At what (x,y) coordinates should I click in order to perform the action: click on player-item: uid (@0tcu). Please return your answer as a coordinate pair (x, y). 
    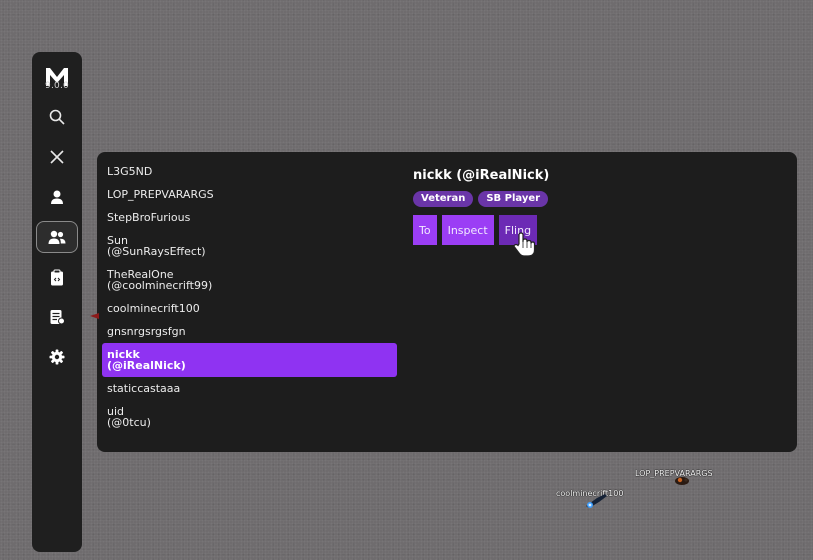
    Looking at the image, I should click on (249, 417).